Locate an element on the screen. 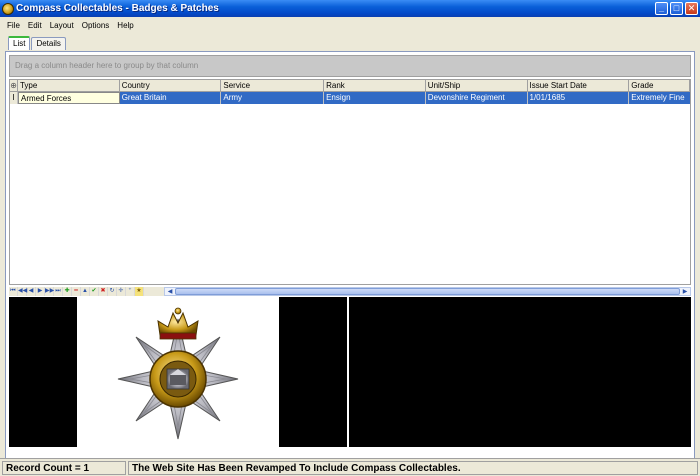 The image size is (700, 476). header-indicator: ⊕ is located at coordinates (14, 86).